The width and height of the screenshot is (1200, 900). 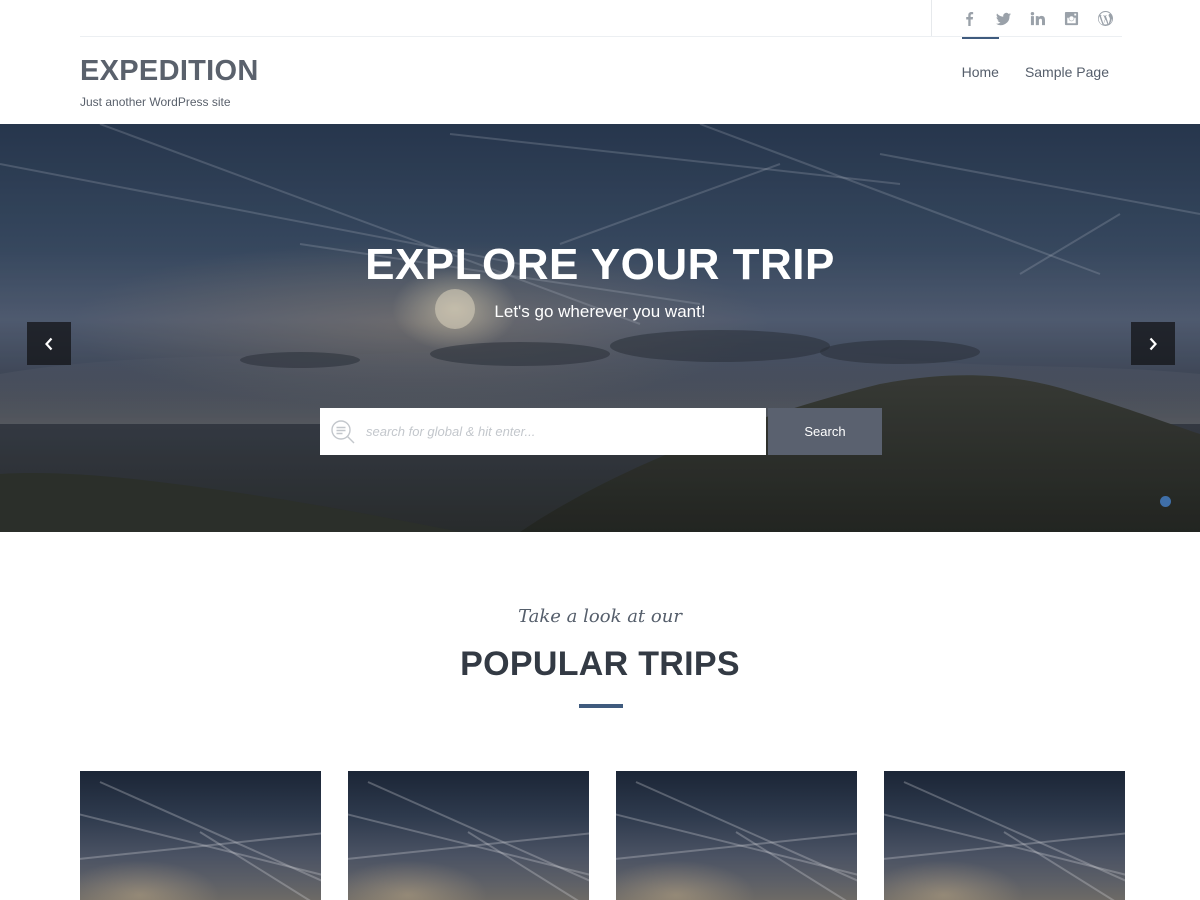 I want to click on main-nav: Home Sample Page, so click(x=1035, y=72).